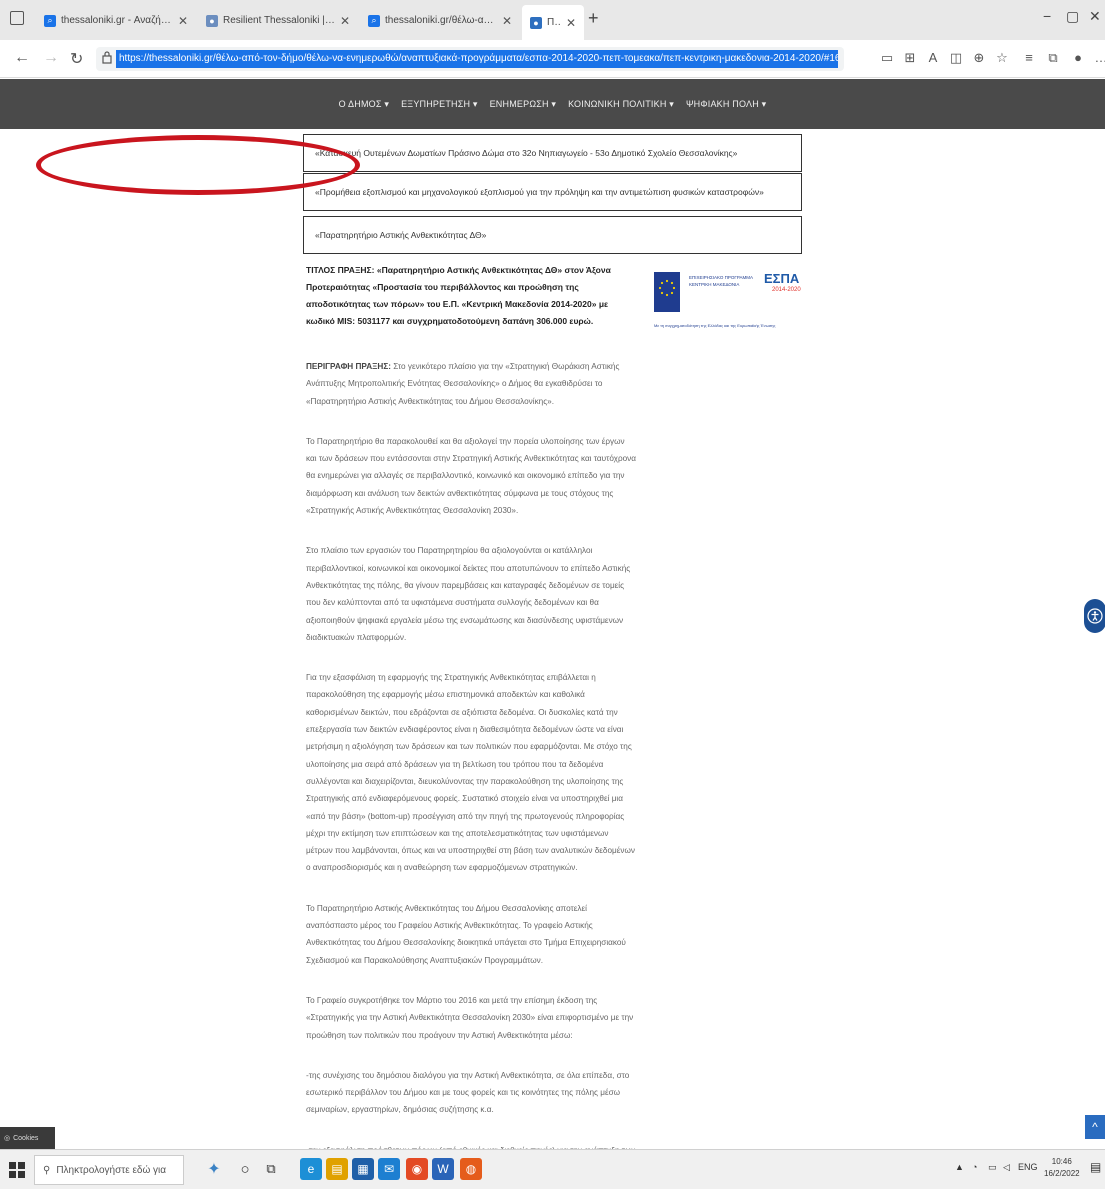 This screenshot has width=1105, height=1189. What do you see at coordinates (311, 1169) in the screenshot?
I see `edge-icon: e` at bounding box center [311, 1169].